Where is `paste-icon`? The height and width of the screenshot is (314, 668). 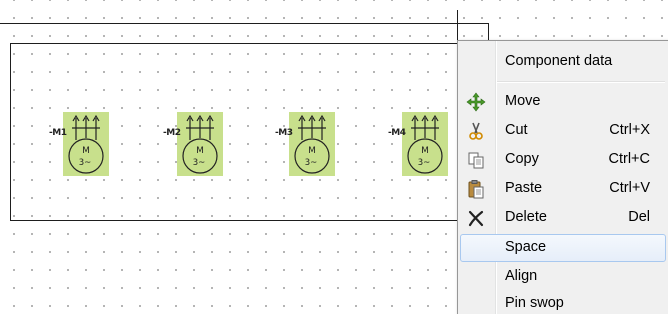
paste-icon is located at coordinates (476, 189).